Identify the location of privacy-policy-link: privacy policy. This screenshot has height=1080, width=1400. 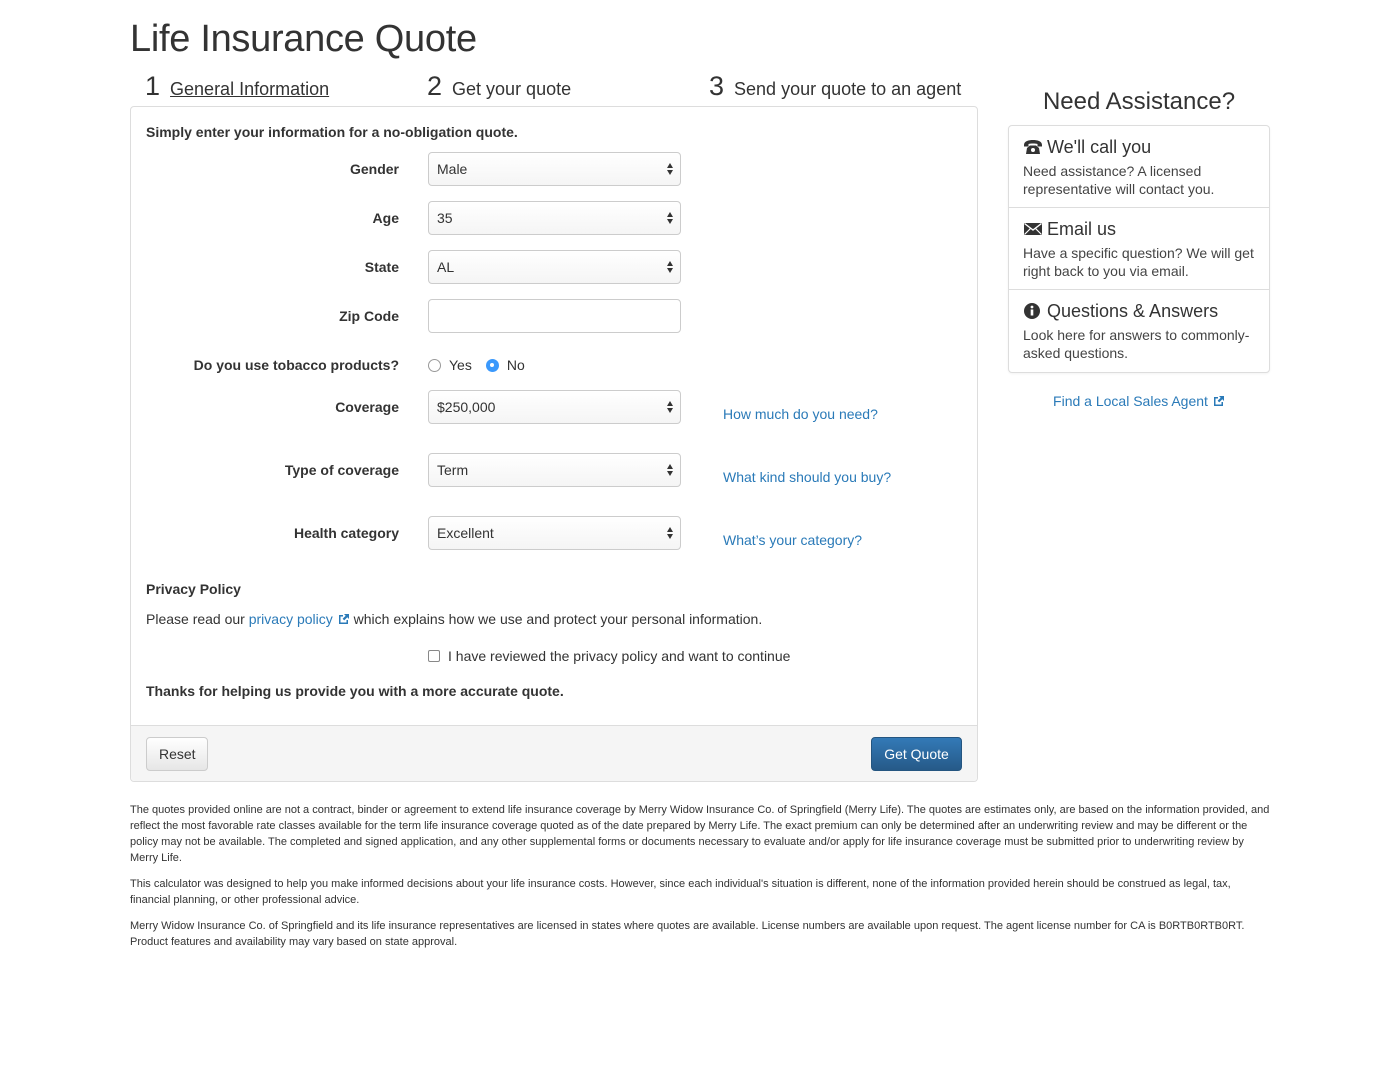
(299, 619).